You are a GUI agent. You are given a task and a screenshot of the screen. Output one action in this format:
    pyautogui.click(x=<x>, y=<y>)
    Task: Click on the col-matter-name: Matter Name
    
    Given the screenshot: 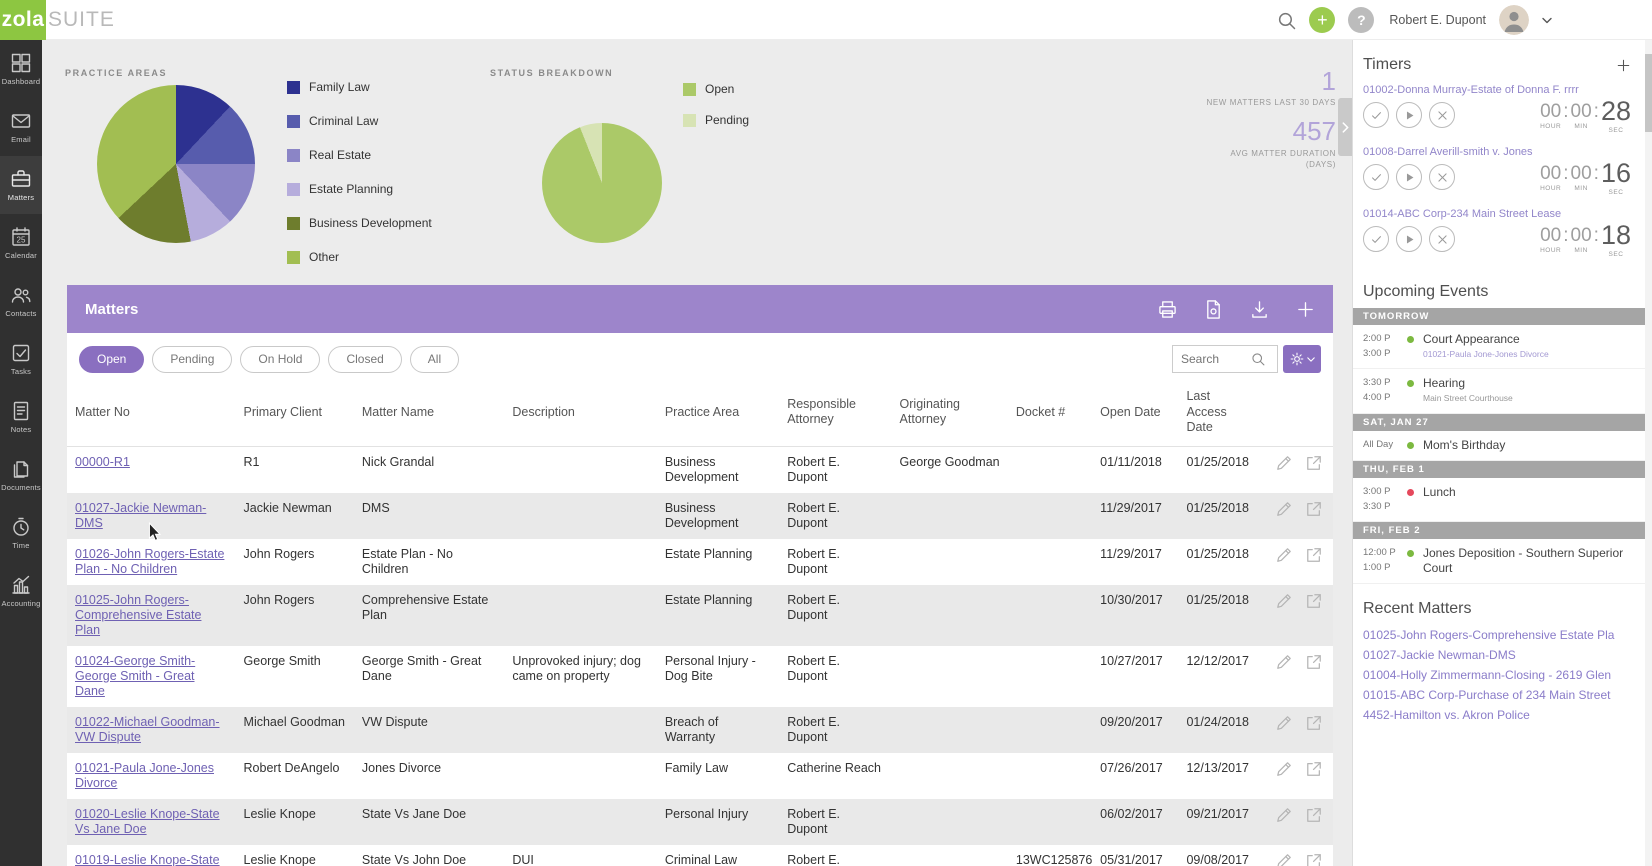 What is the action you would take?
    pyautogui.click(x=429, y=415)
    